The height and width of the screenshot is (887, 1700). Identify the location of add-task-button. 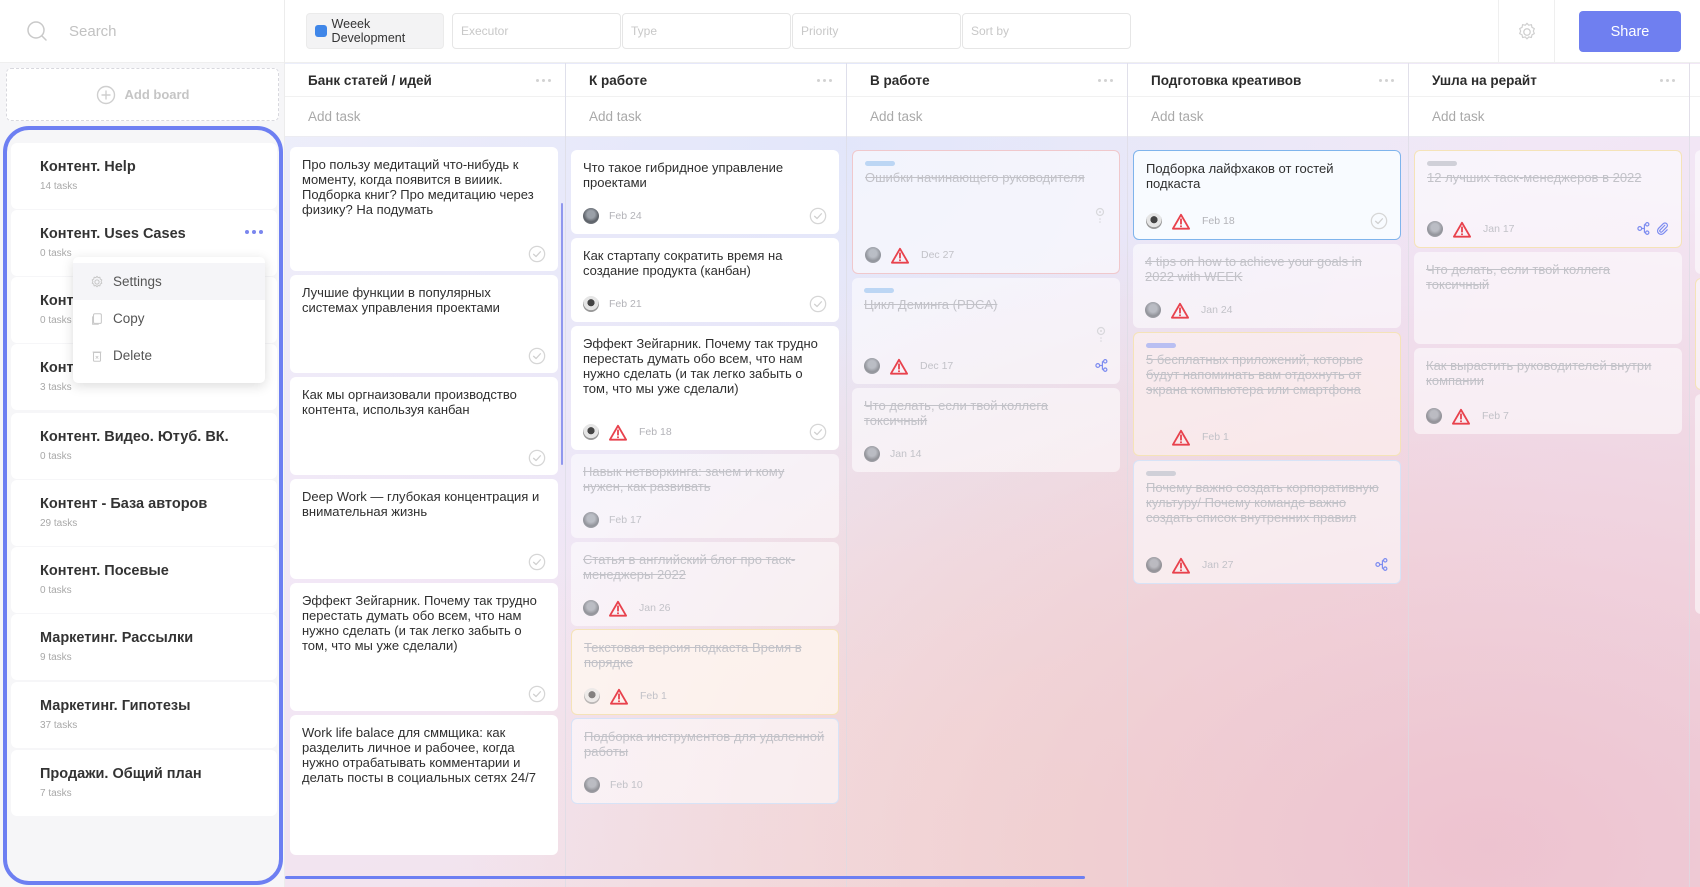
(1695, 117).